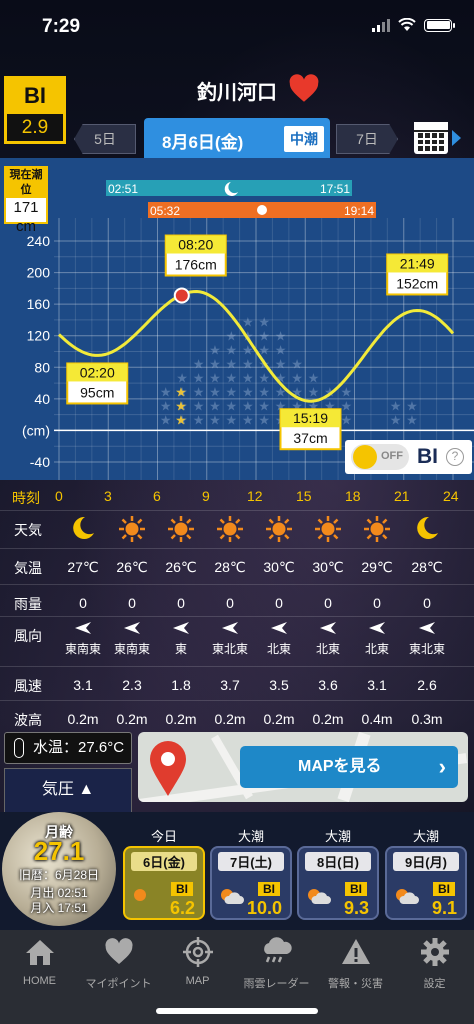  I want to click on signal-icon, so click(381, 25).